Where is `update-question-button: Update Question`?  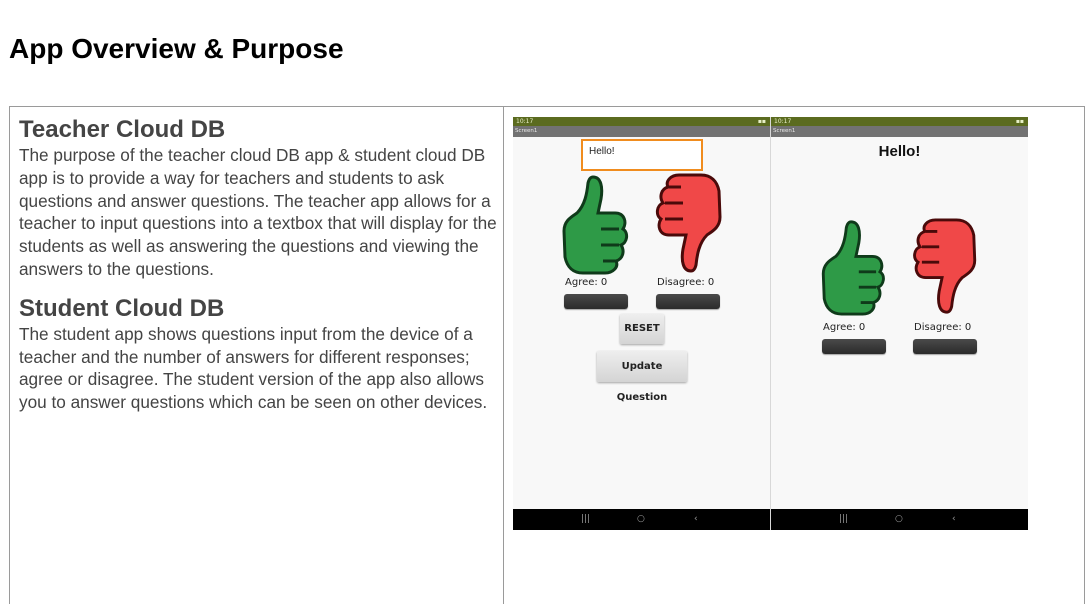
update-question-button: Update Question is located at coordinates (642, 377).